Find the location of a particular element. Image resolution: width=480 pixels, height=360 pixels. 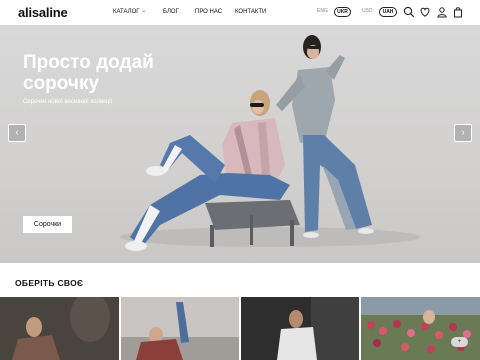

lang-ukr: UKR is located at coordinates (342, 12).